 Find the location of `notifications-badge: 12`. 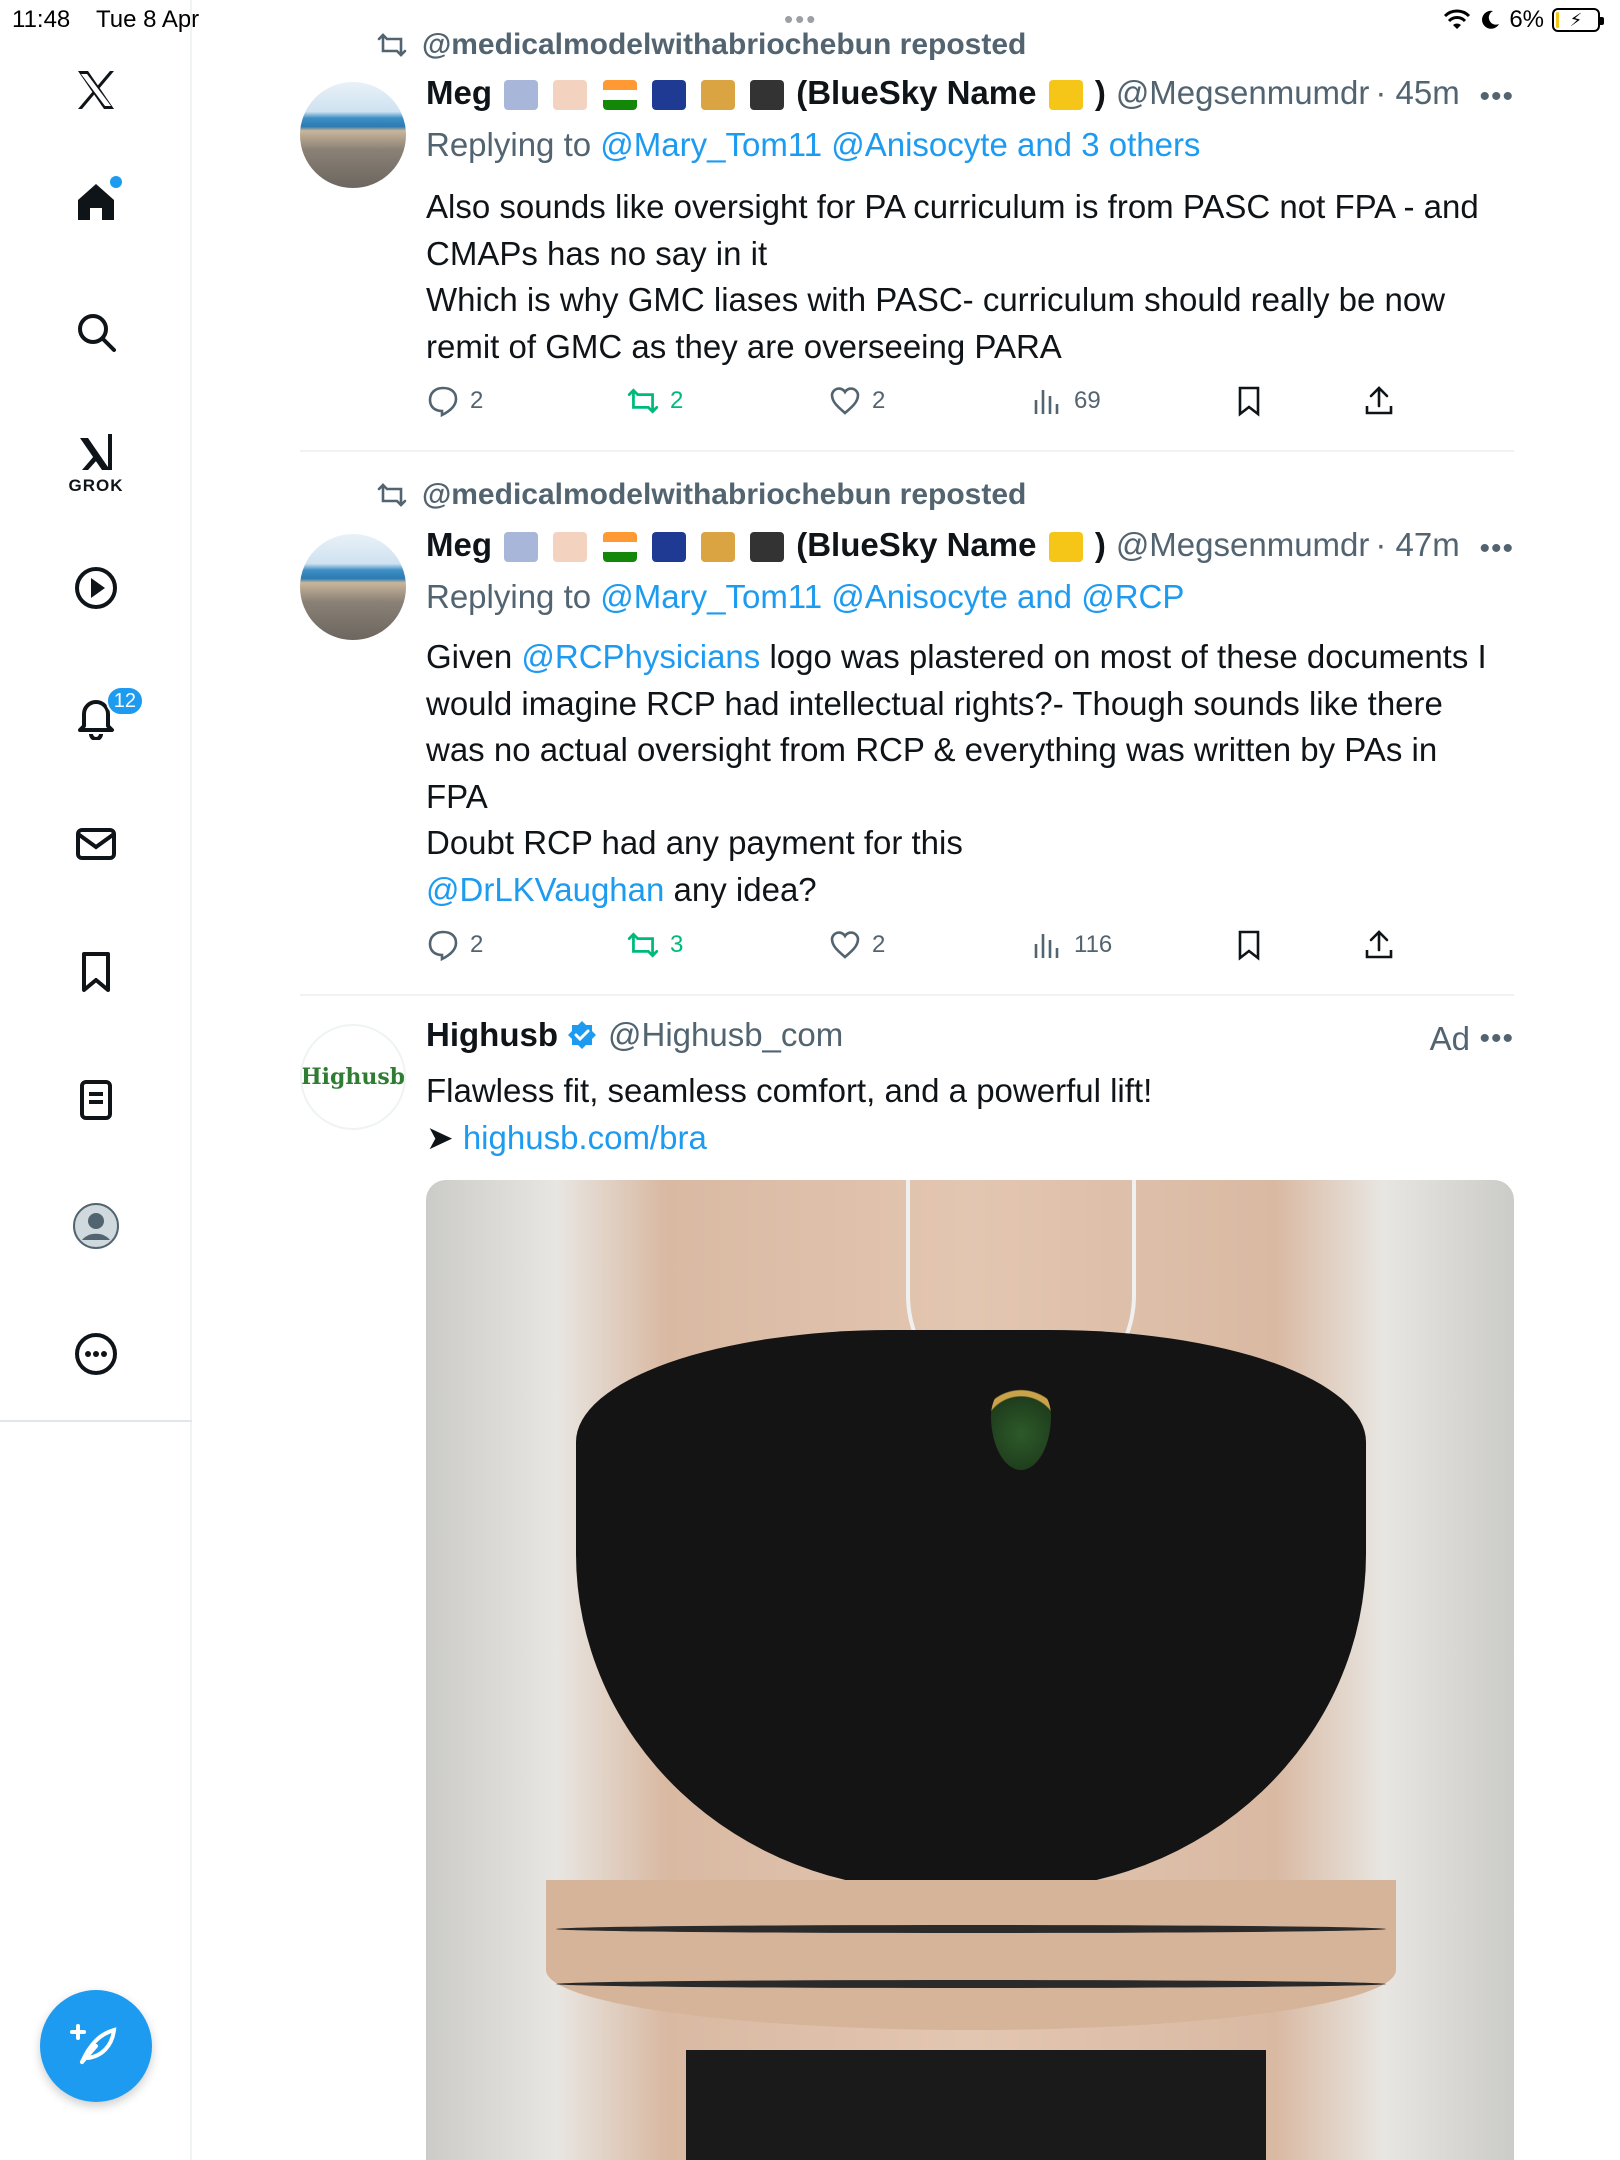

notifications-badge: 12 is located at coordinates (124, 701).